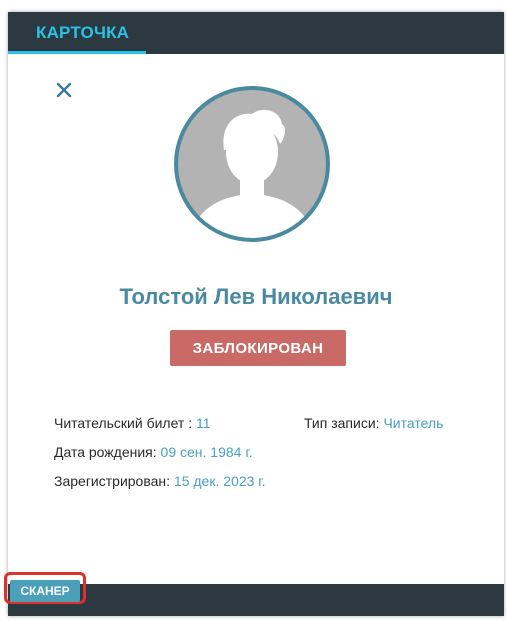 Image resolution: width=506 pixels, height=621 pixels. Describe the element at coordinates (114, 481) in the screenshot. I see `registered-label: Зарегистрирован:` at that location.